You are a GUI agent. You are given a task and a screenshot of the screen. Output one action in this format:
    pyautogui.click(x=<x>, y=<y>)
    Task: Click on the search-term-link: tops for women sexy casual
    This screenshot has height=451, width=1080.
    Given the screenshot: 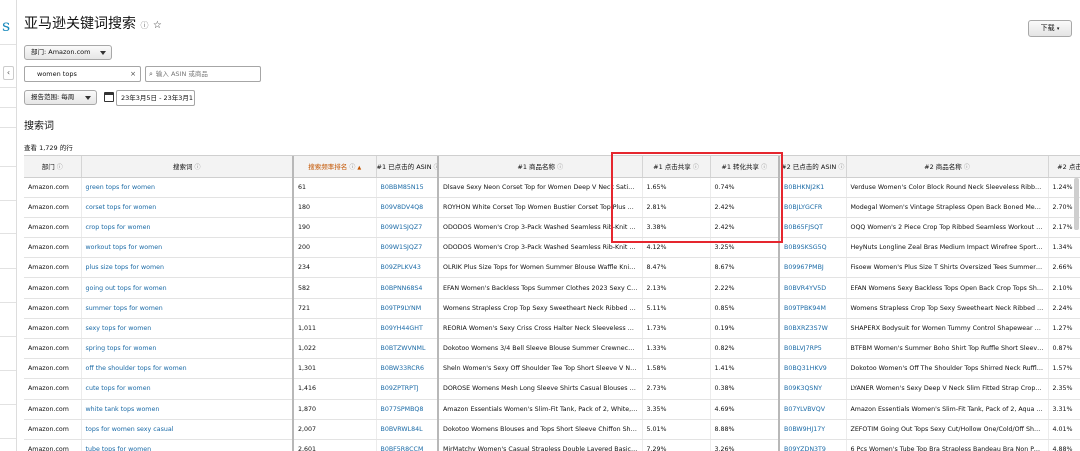 What is the action you would take?
    pyautogui.click(x=187, y=429)
    